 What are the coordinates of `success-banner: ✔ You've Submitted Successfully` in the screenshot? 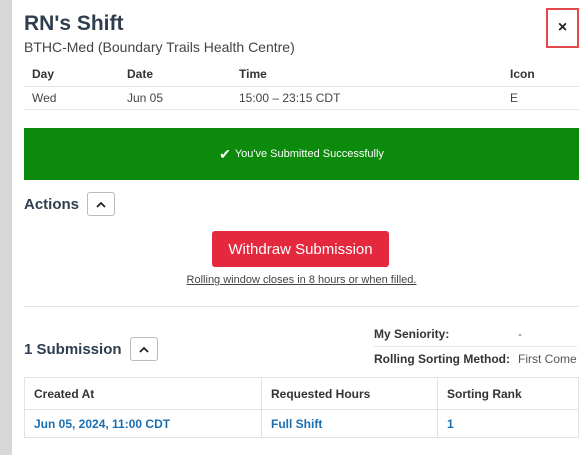 It's located at (301, 154).